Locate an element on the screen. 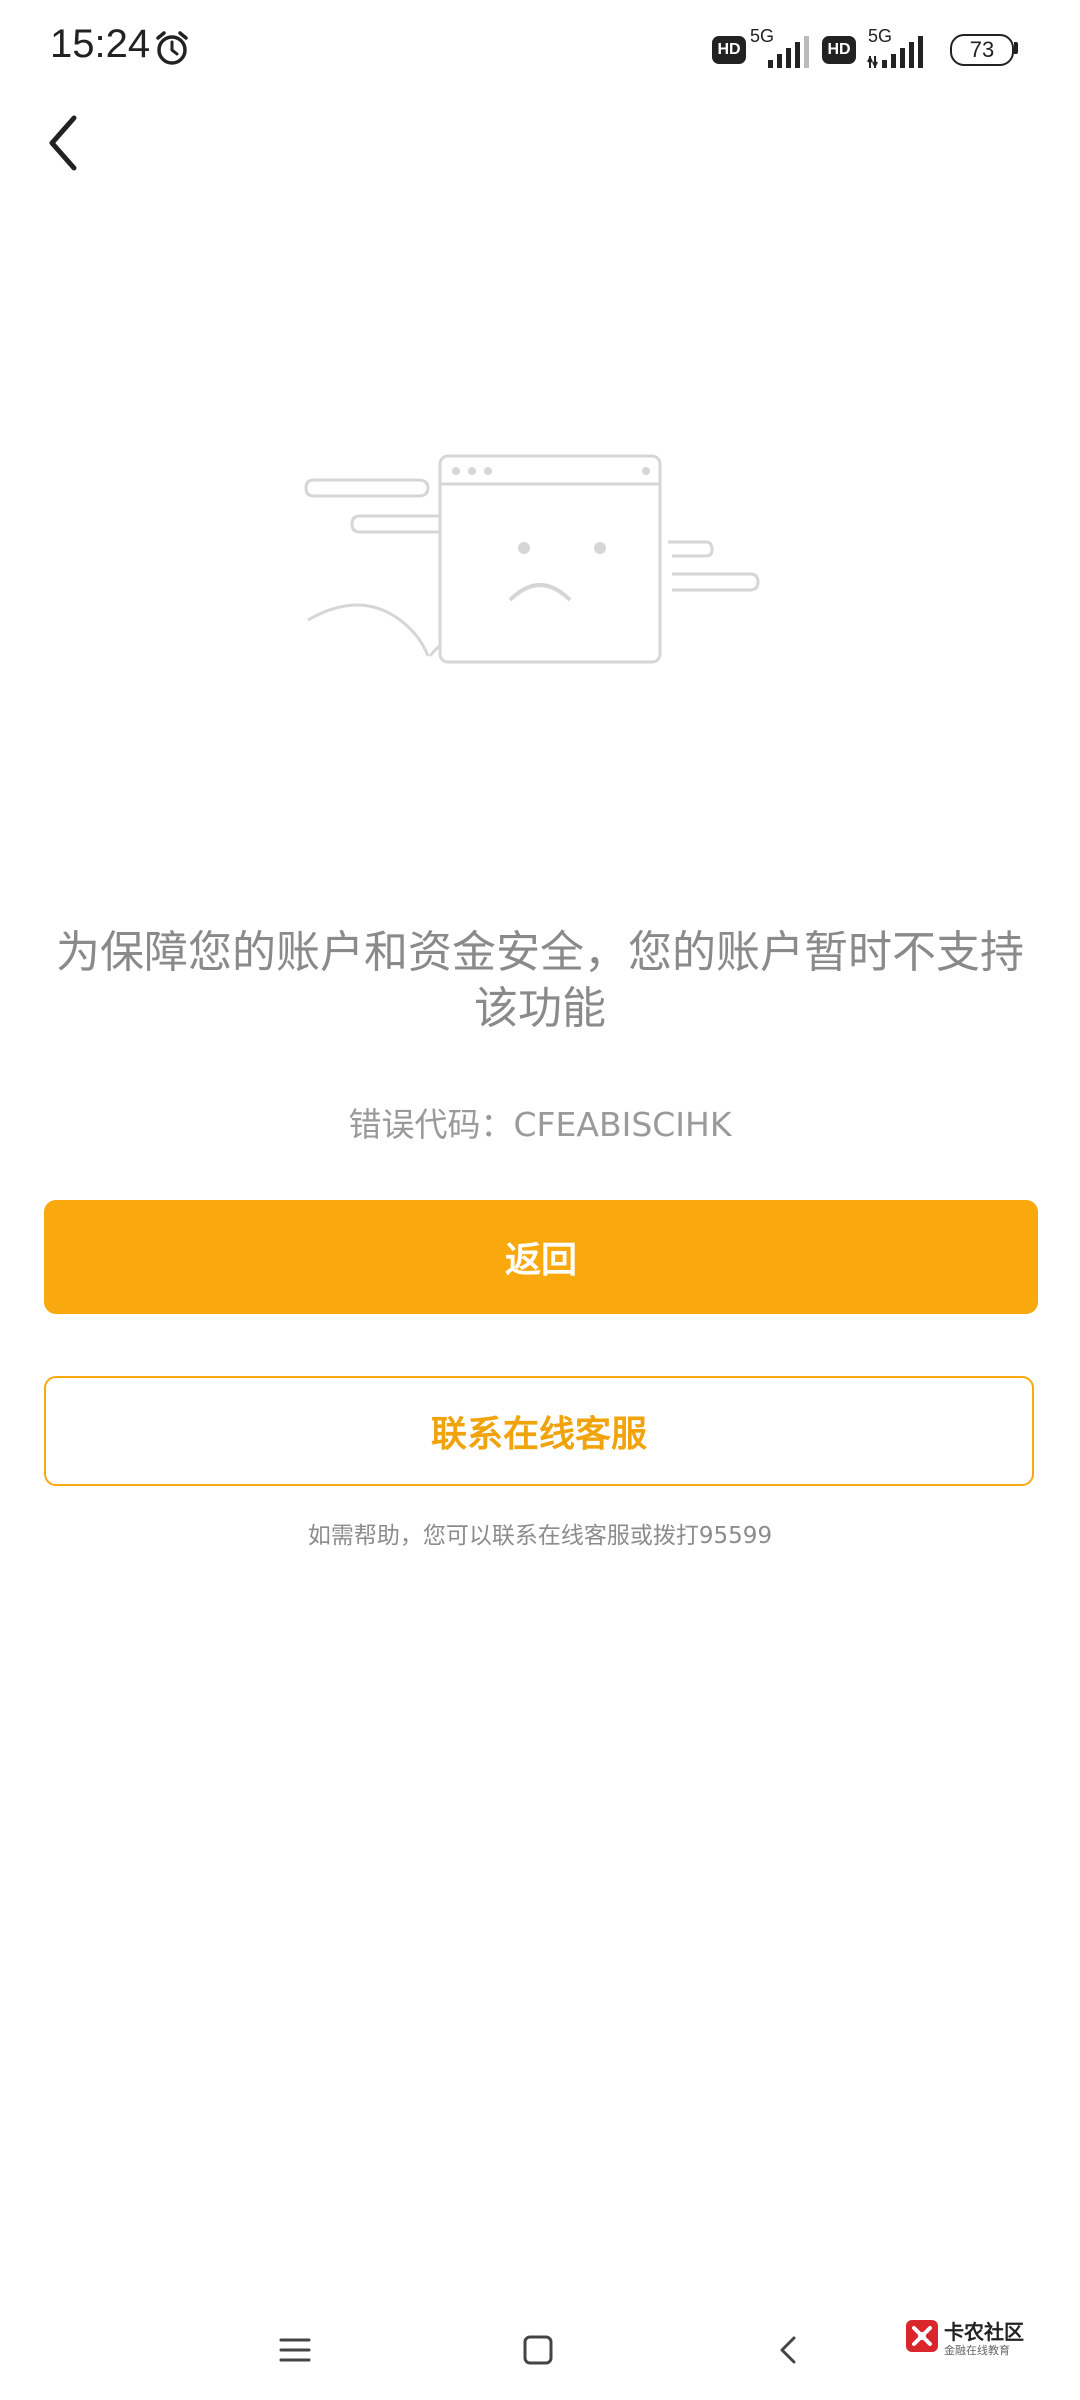 This screenshot has height=2400, width=1080. watermark-logo: 卡农社区 金融在线教育 is located at coordinates (980, 2341).